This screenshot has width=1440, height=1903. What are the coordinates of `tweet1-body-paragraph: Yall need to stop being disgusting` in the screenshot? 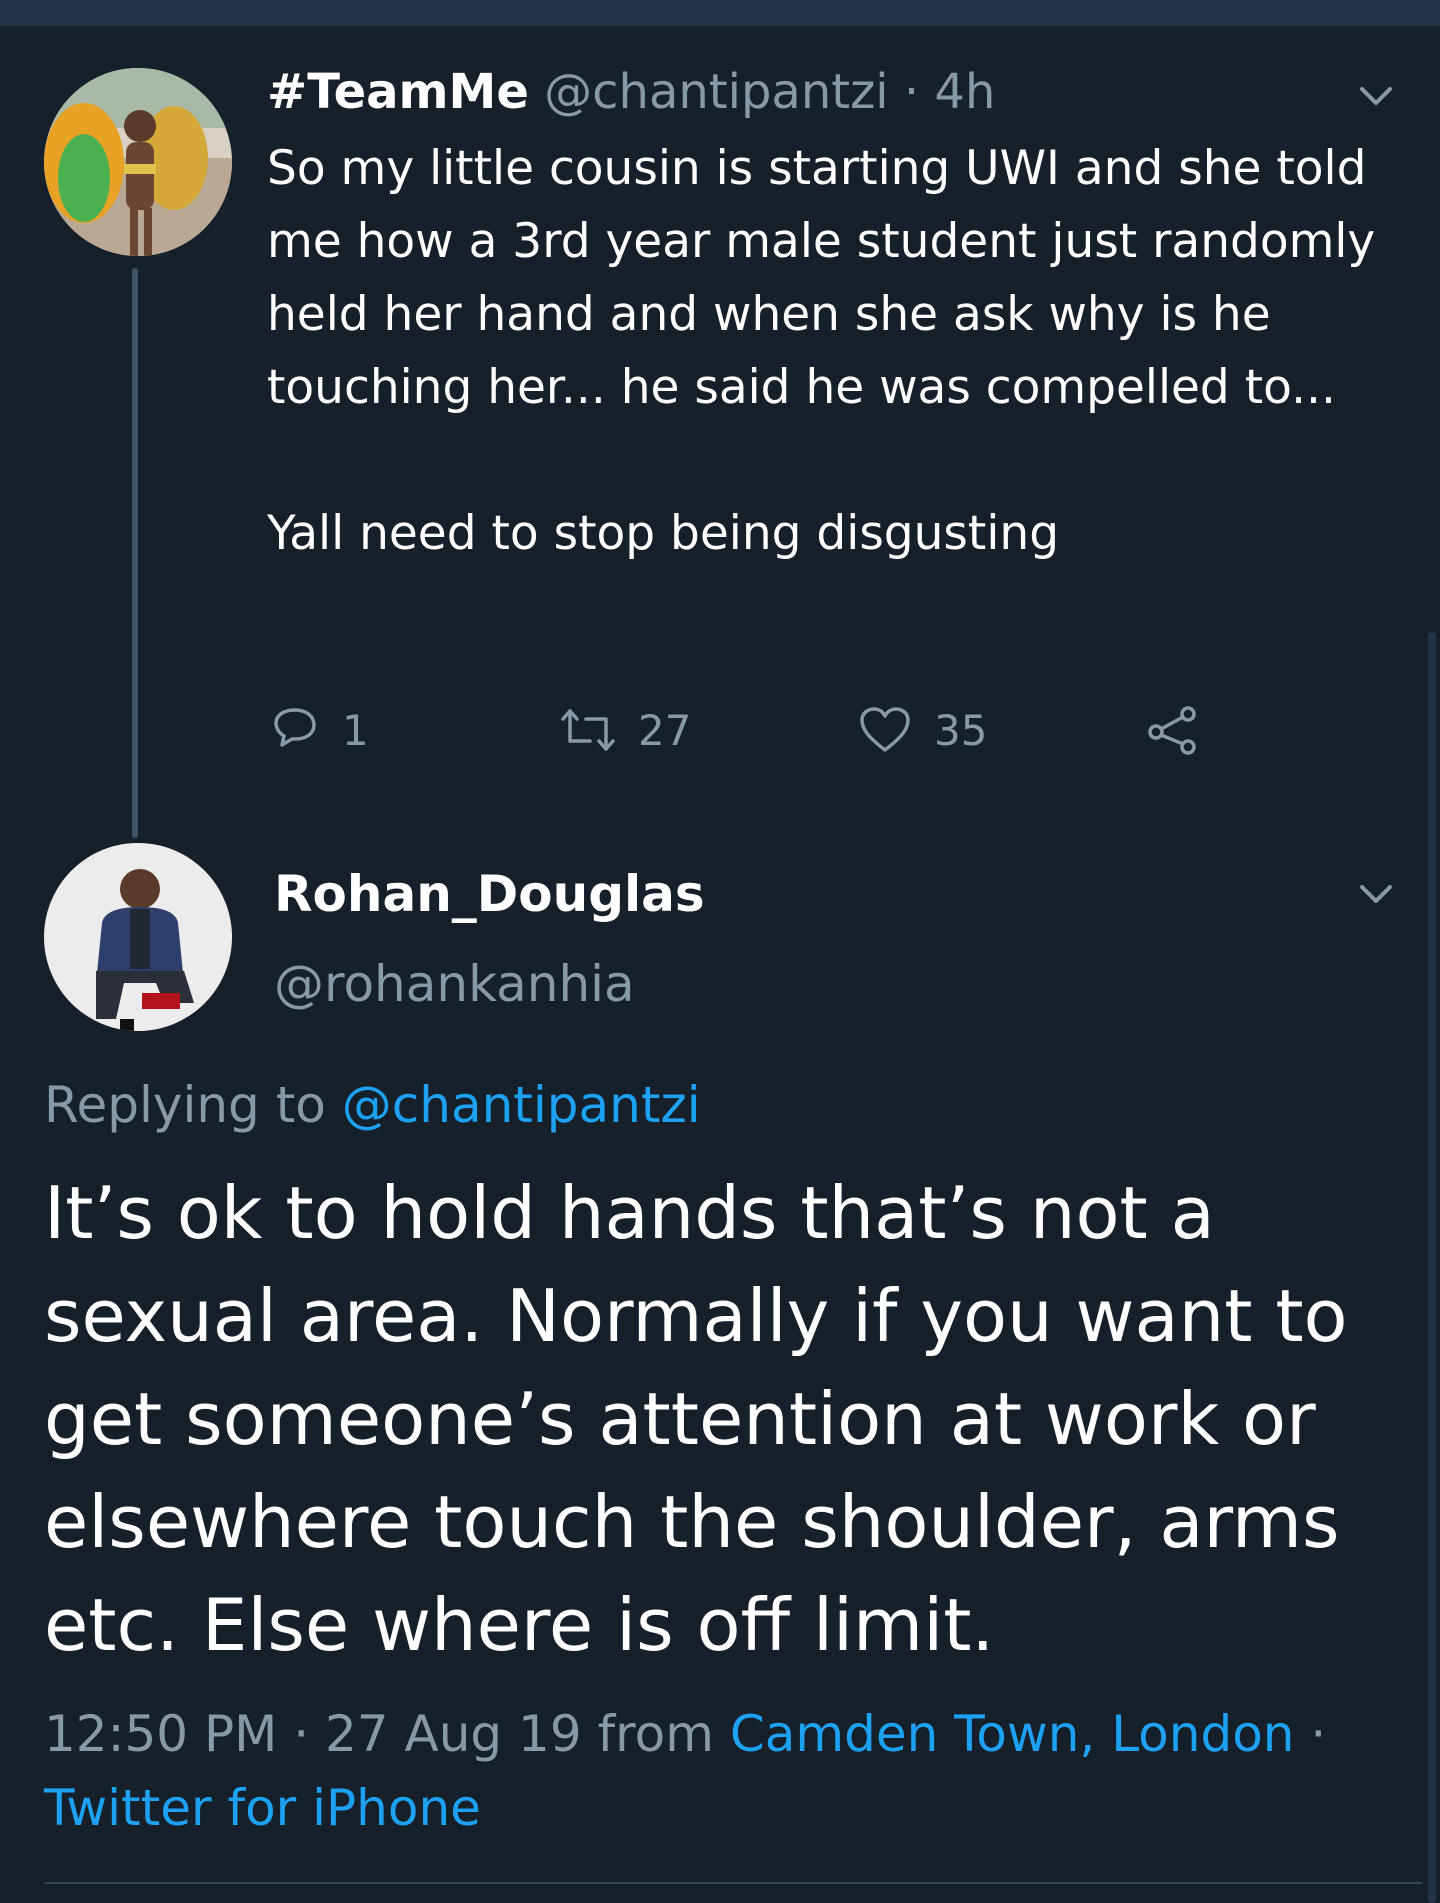 It's located at (663, 533).